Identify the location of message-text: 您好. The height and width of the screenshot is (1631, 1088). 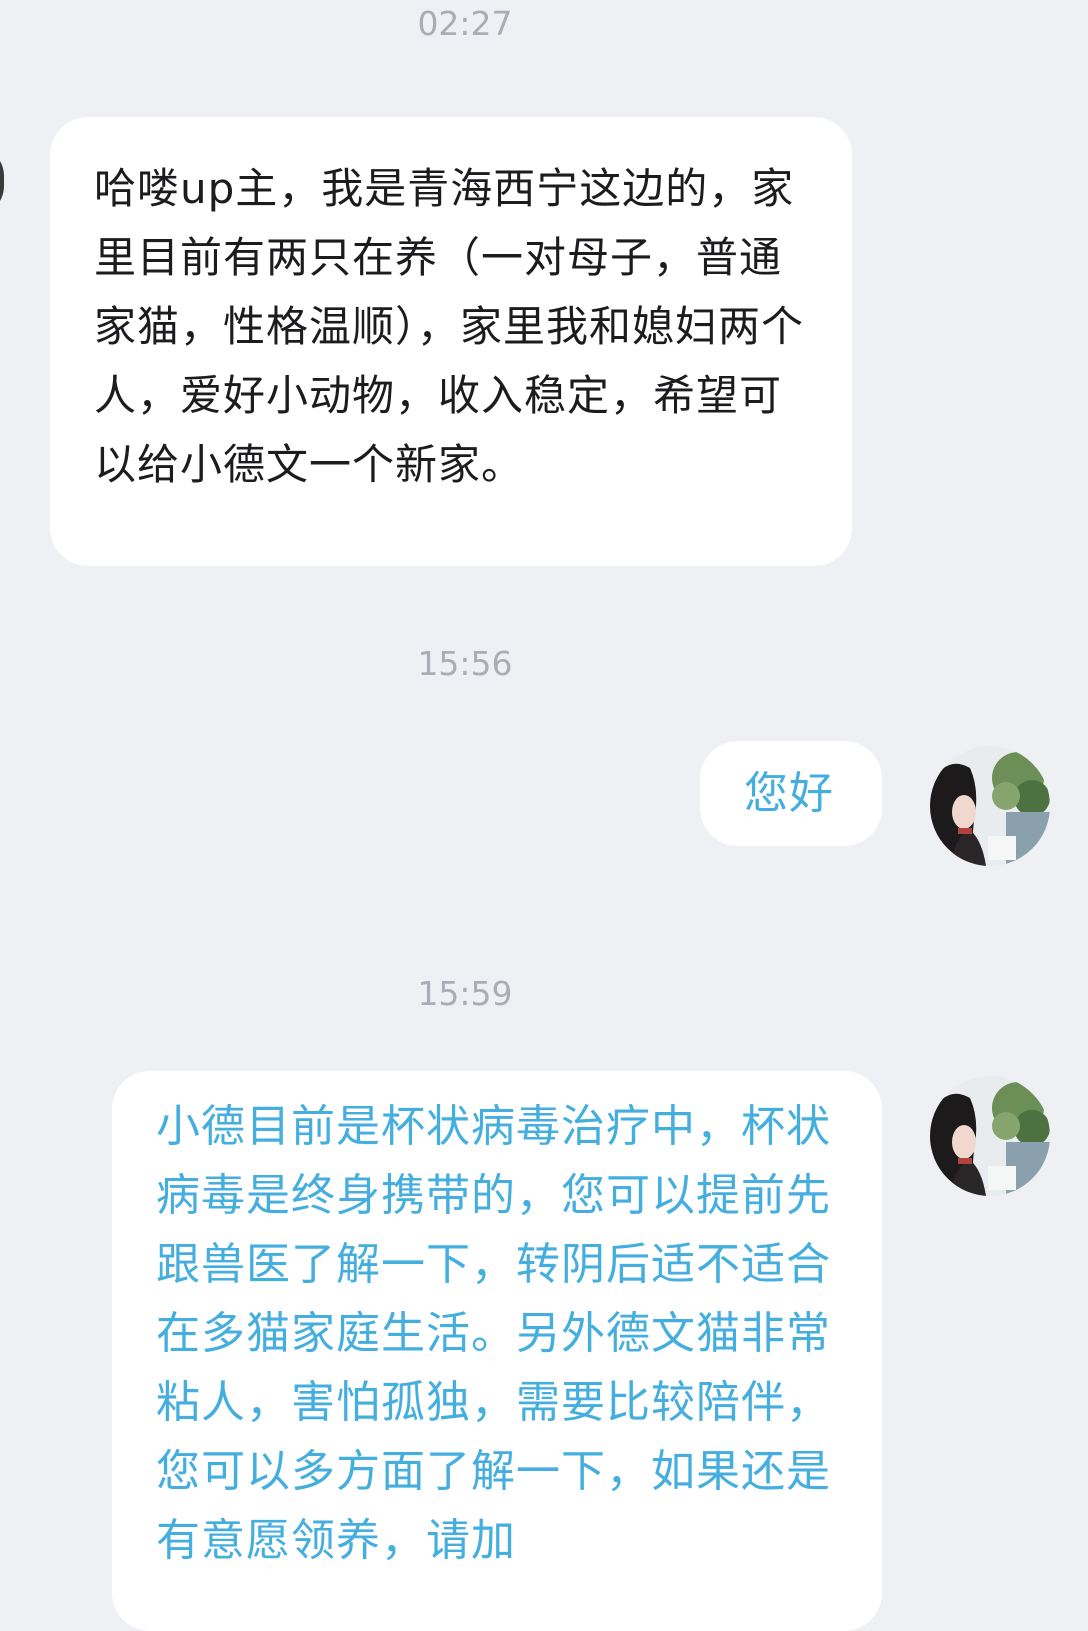
(789, 793).